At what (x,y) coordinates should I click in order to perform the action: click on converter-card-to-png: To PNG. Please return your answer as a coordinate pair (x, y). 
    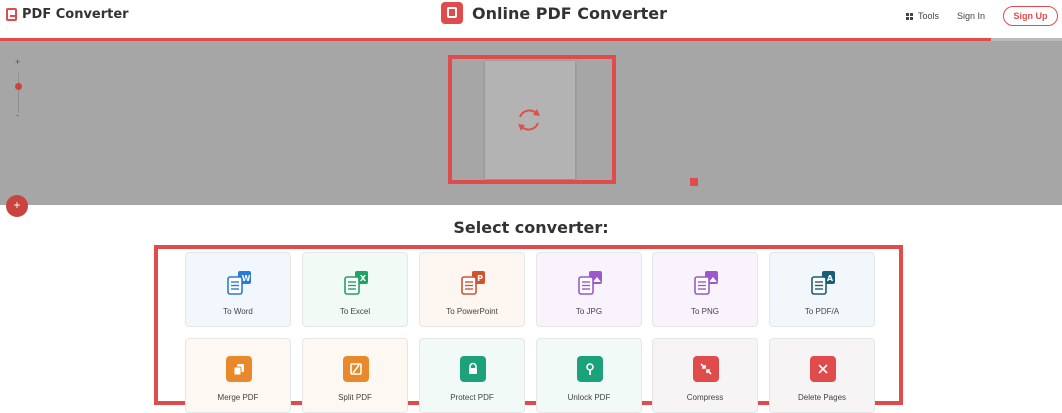
    Looking at the image, I should click on (705, 289).